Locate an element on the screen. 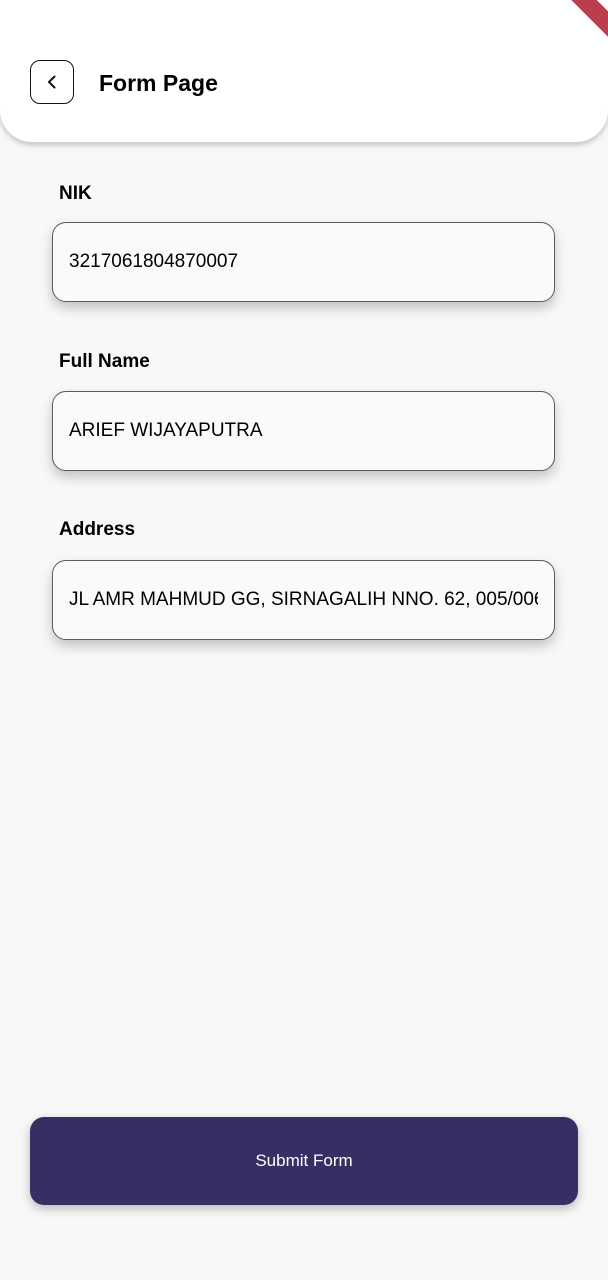 This screenshot has width=608, height=1280. nik-input is located at coordinates (303, 262).